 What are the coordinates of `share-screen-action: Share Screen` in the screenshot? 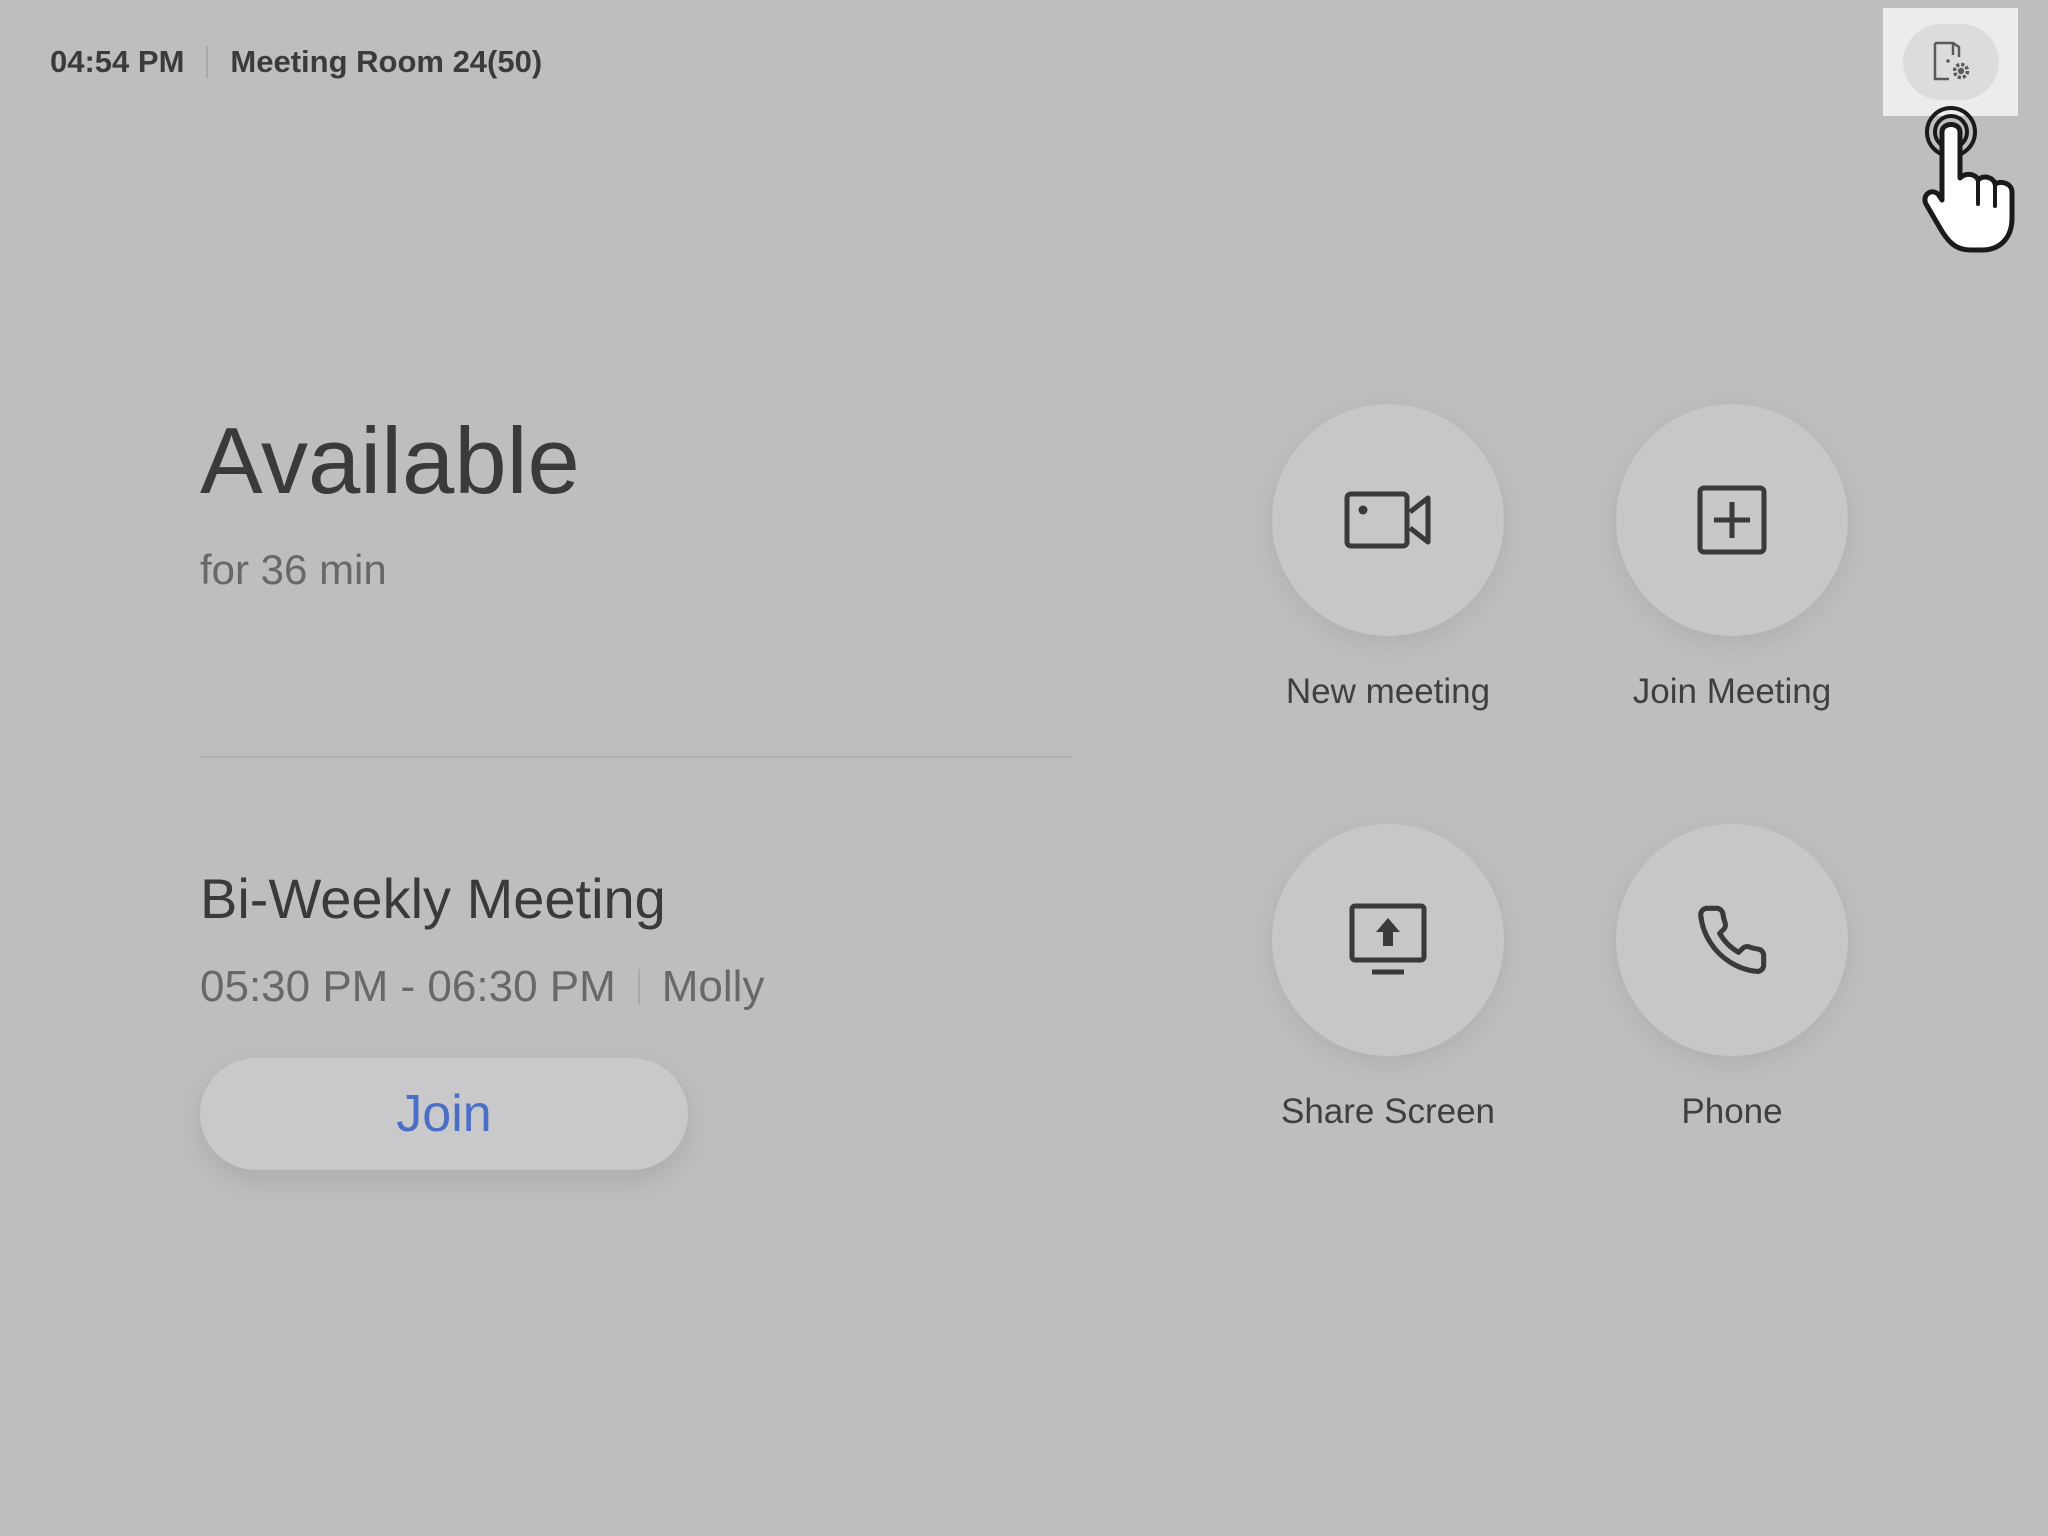 It's located at (1388, 978).